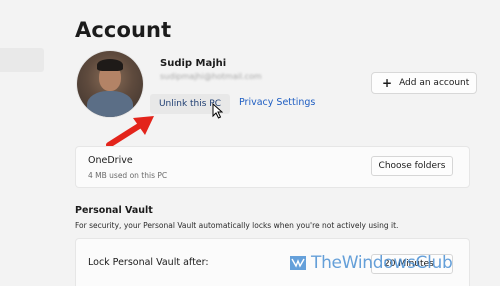  What do you see at coordinates (211, 76) in the screenshot?
I see `user-email: sudipmajhi@hotmail.com` at bounding box center [211, 76].